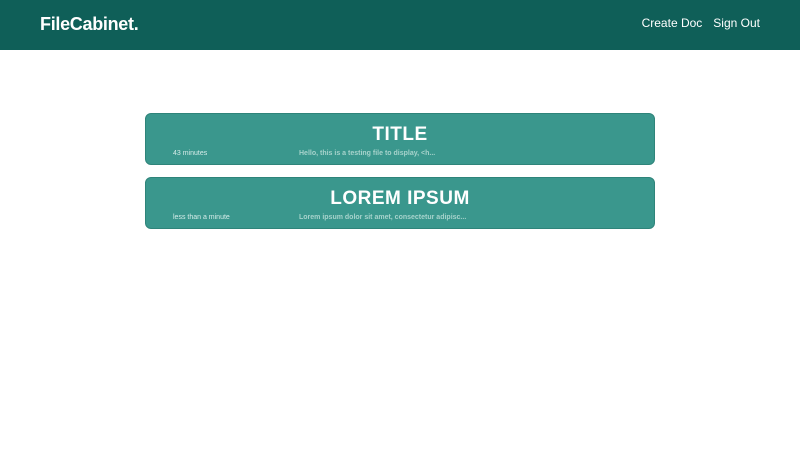  I want to click on document-title: TITLE, so click(400, 134).